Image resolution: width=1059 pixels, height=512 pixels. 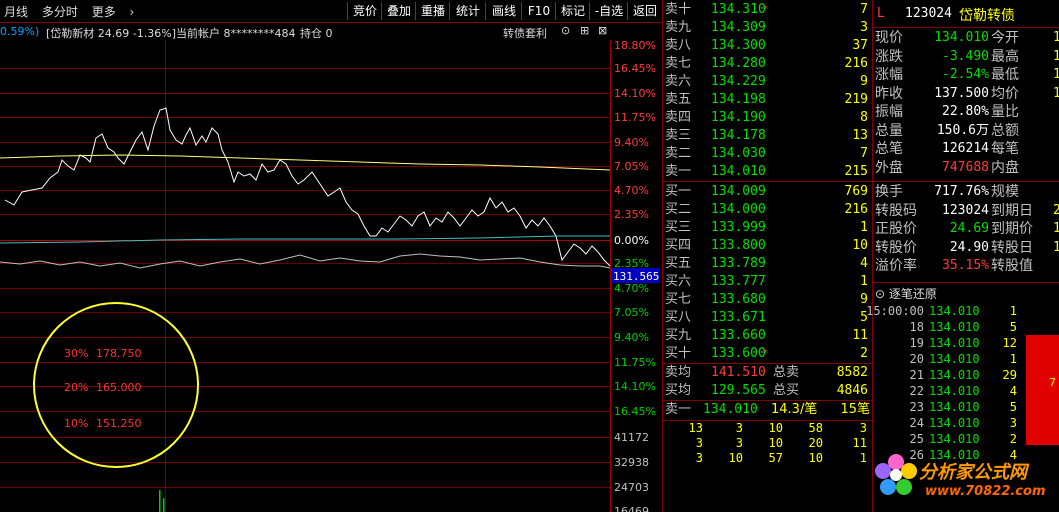 I want to click on quote-row: 转股码 123024 到期日 2, so click(x=966, y=211).